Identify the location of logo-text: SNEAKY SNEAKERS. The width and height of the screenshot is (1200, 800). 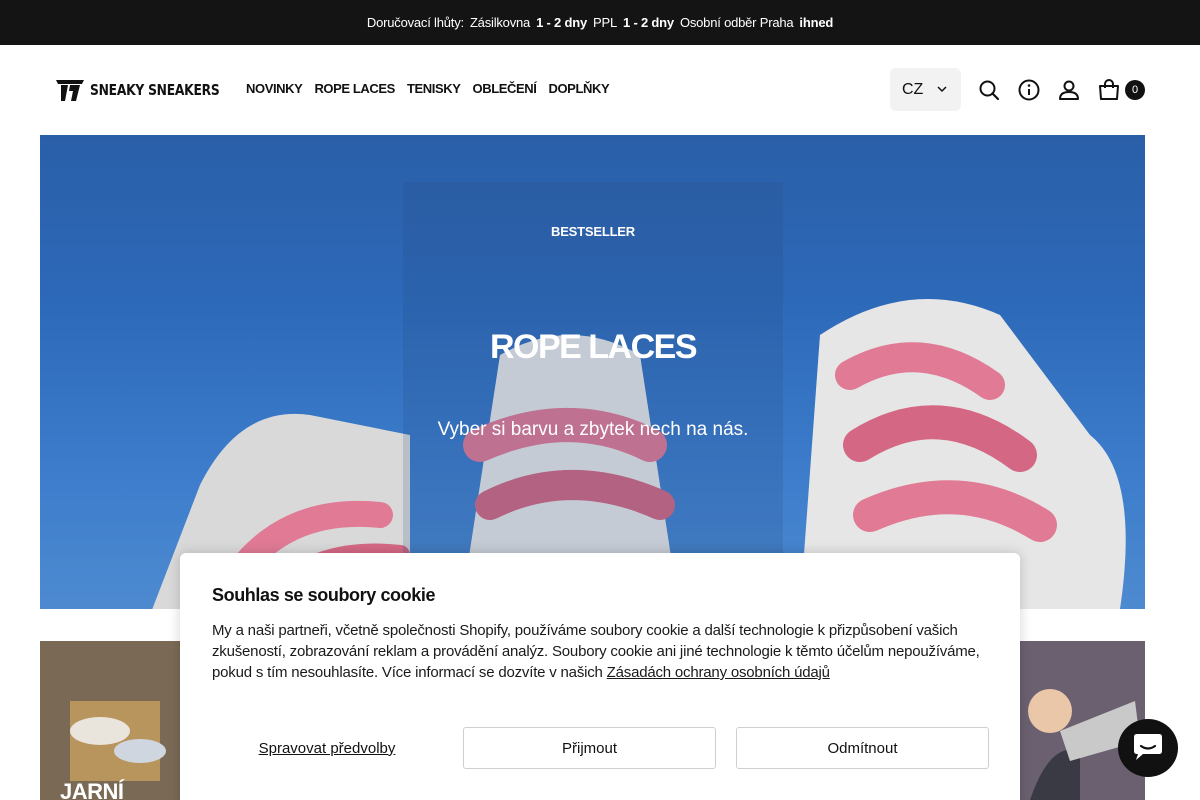
(155, 90).